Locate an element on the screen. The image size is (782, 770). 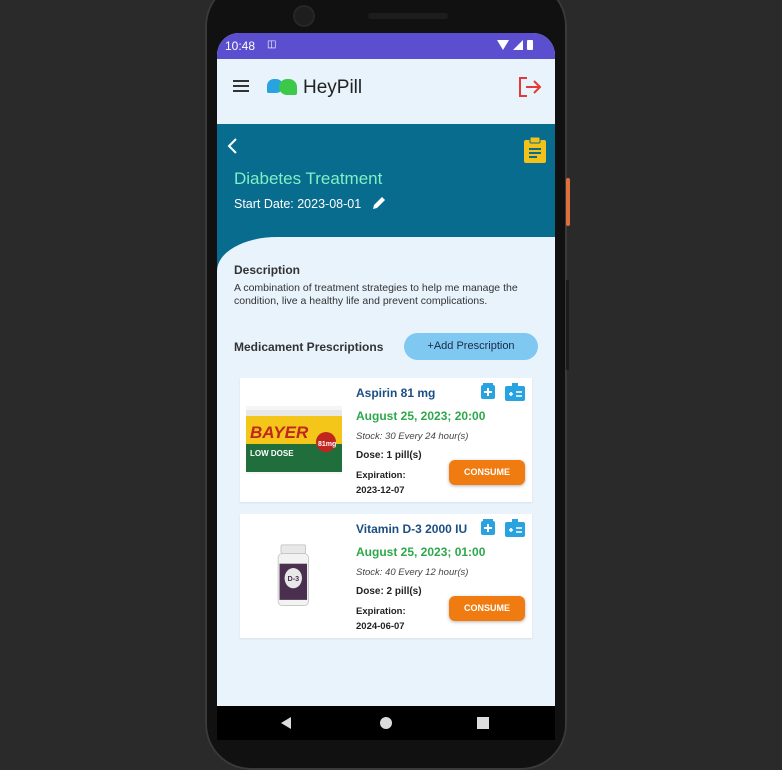
expiration-date: 2024-06-07 is located at coordinates (380, 626).